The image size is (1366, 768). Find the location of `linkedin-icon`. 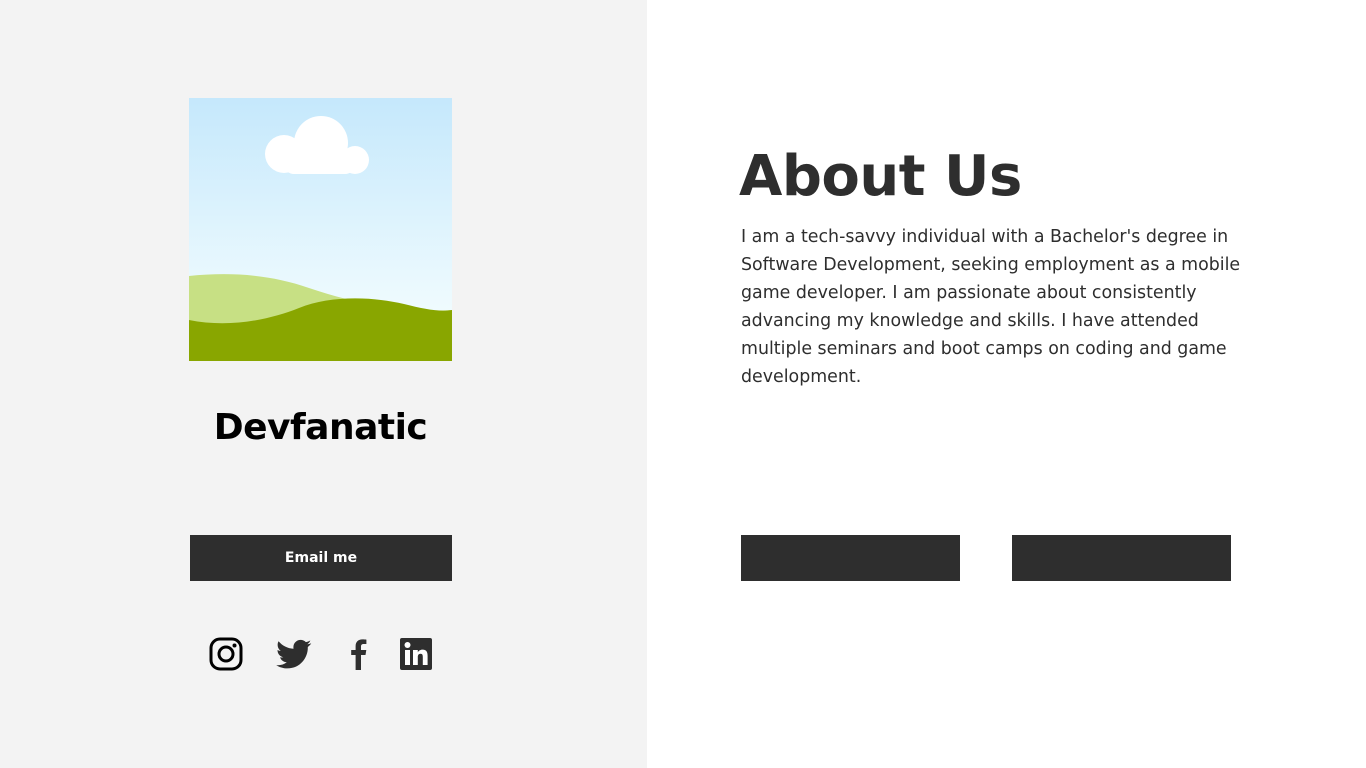

linkedin-icon is located at coordinates (416, 654).